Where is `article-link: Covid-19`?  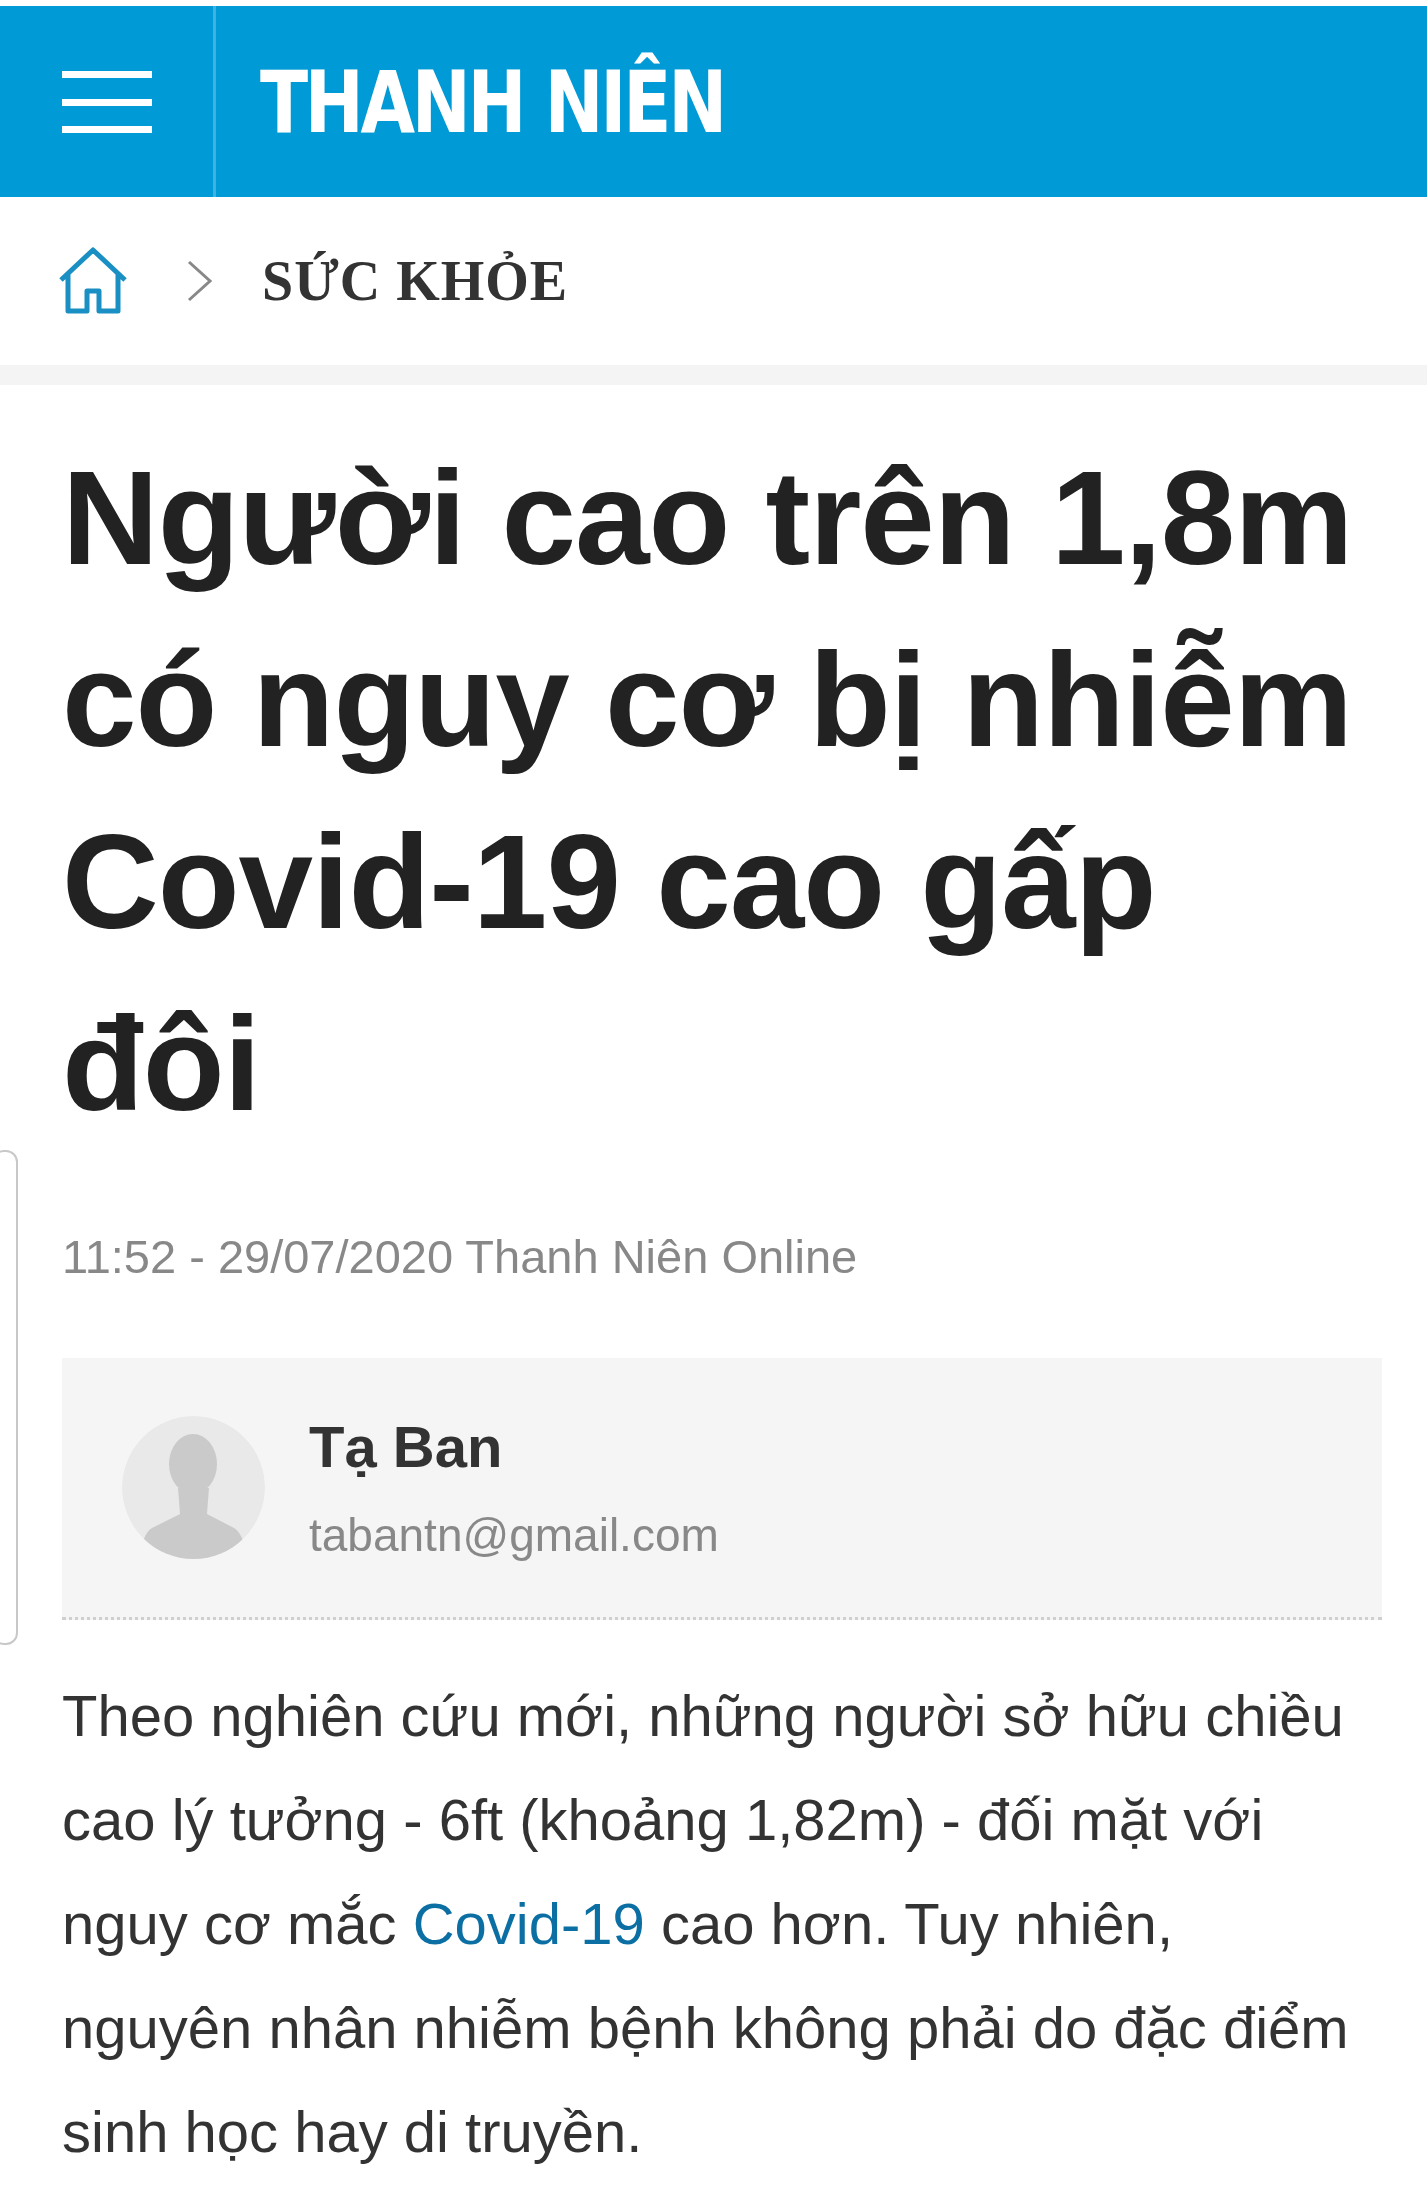
article-link: Covid-19 is located at coordinates (528, 1923).